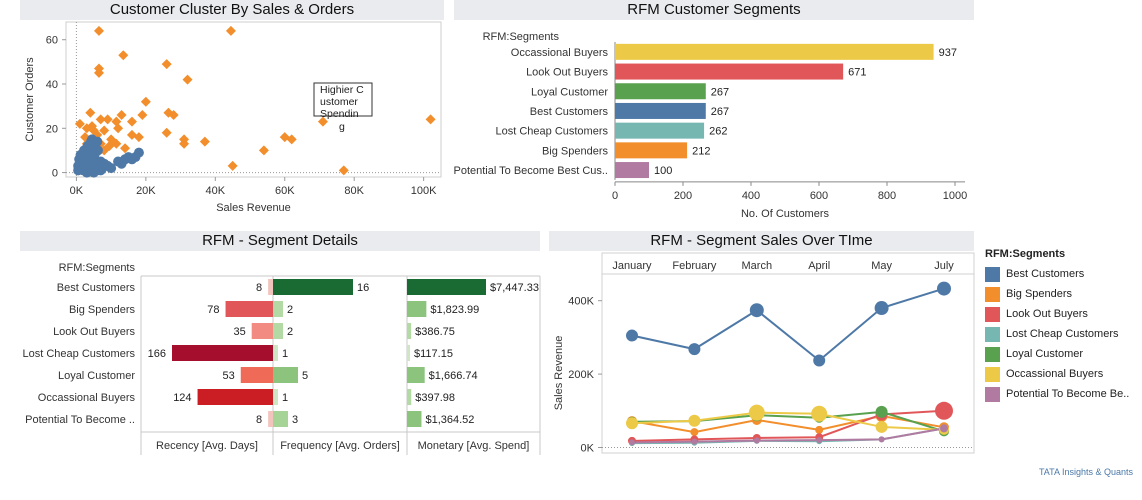  What do you see at coordinates (1062, 354) in the screenshot?
I see `legend-item: Loyal Customer` at bounding box center [1062, 354].